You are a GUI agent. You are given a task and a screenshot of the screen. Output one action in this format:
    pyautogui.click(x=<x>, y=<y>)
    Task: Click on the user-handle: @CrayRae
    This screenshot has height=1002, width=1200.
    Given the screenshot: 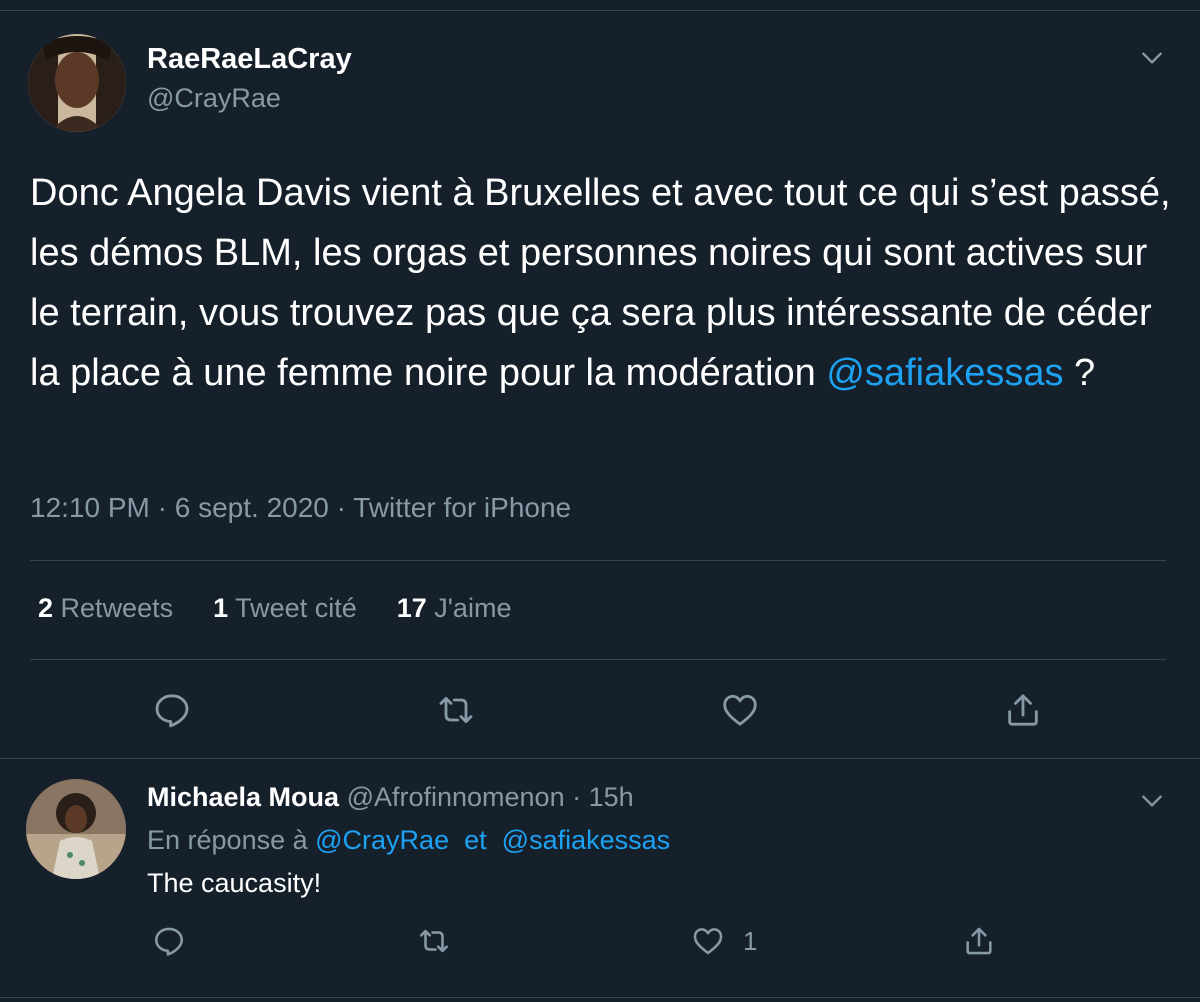 What is the action you would take?
    pyautogui.click(x=214, y=98)
    